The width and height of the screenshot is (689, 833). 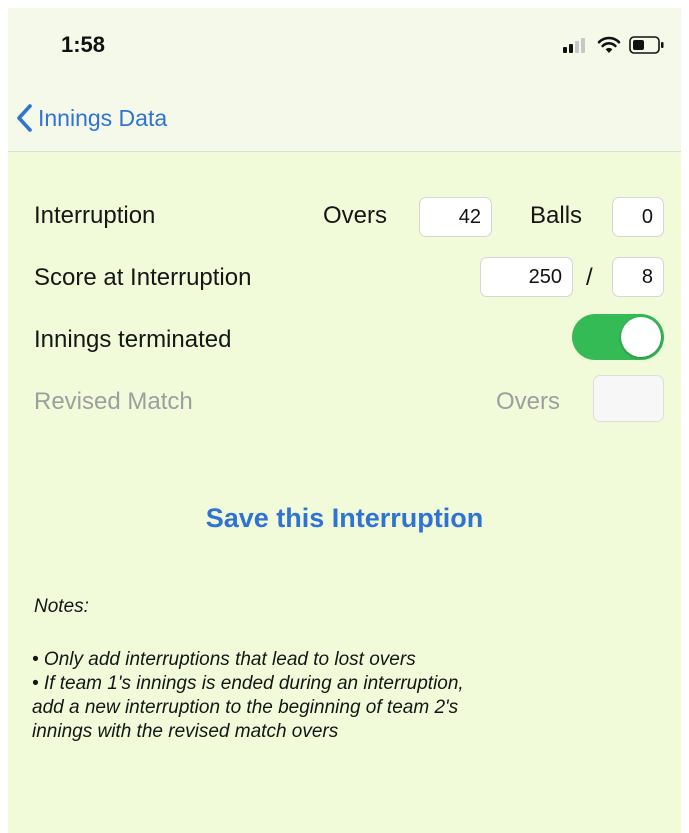 I want to click on interruption-balls-field, so click(x=638, y=217).